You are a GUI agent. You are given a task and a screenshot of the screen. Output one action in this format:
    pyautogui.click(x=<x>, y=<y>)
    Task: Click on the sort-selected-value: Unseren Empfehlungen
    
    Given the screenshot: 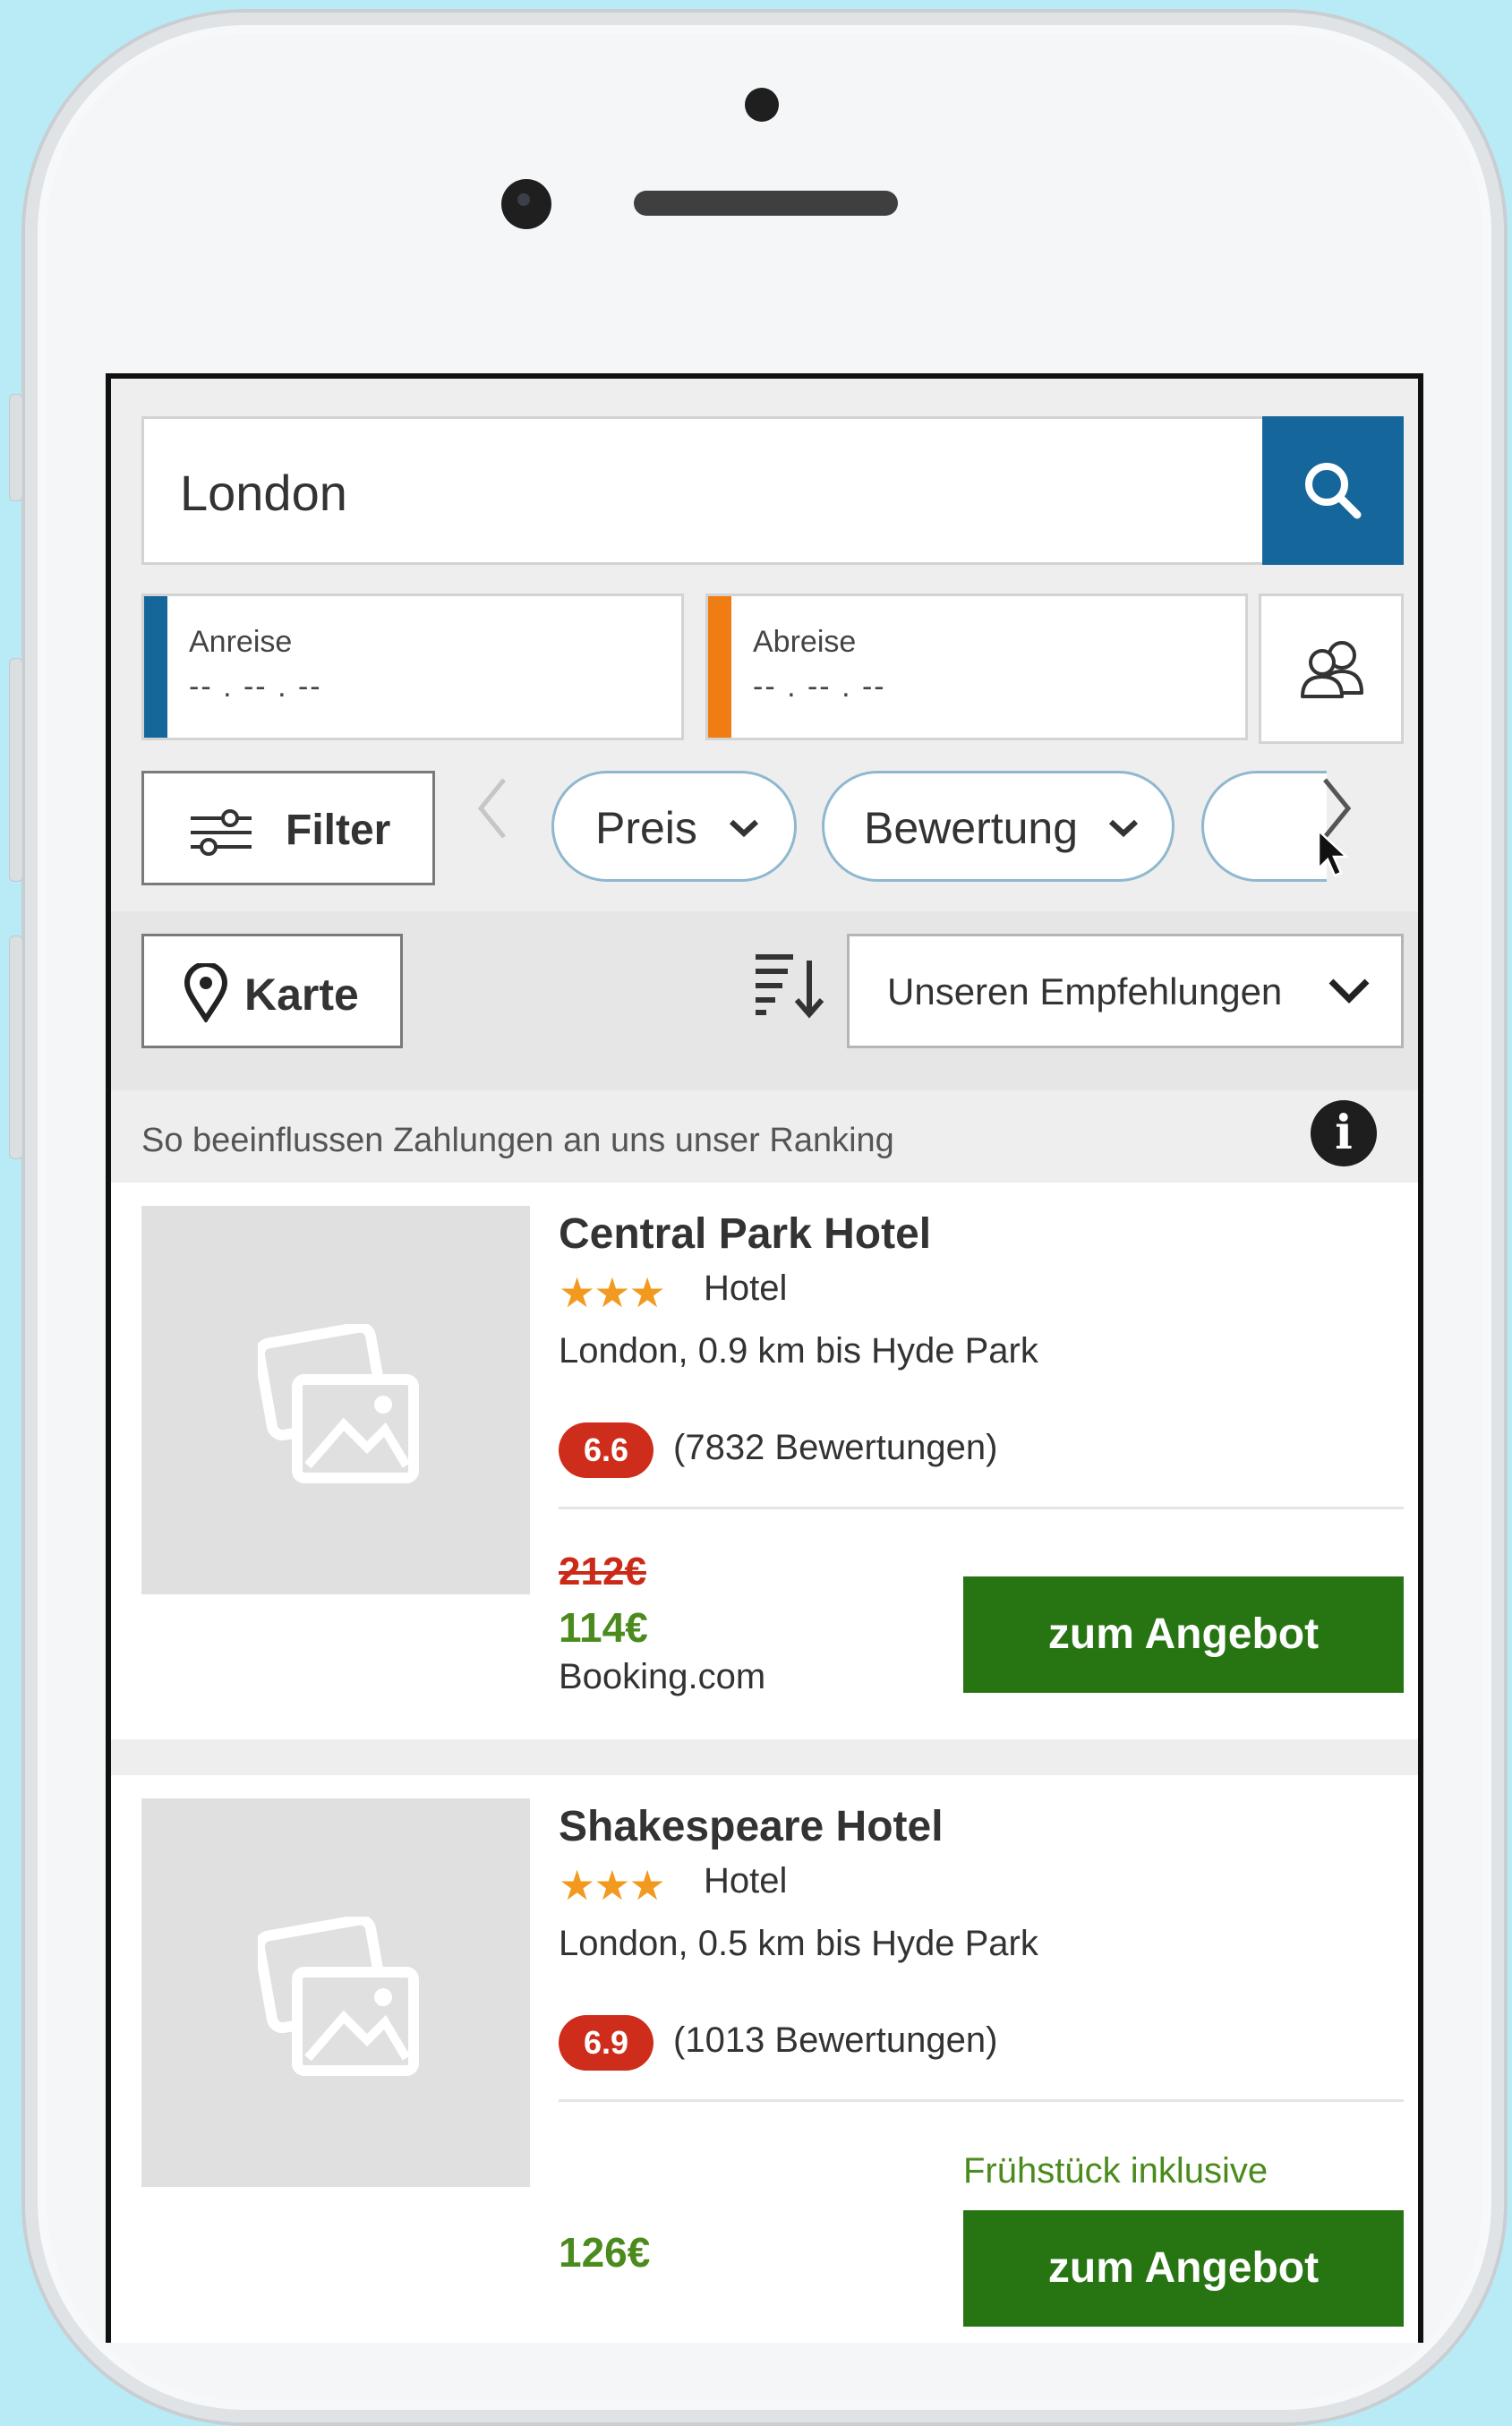 What is the action you would take?
    pyautogui.click(x=1085, y=991)
    